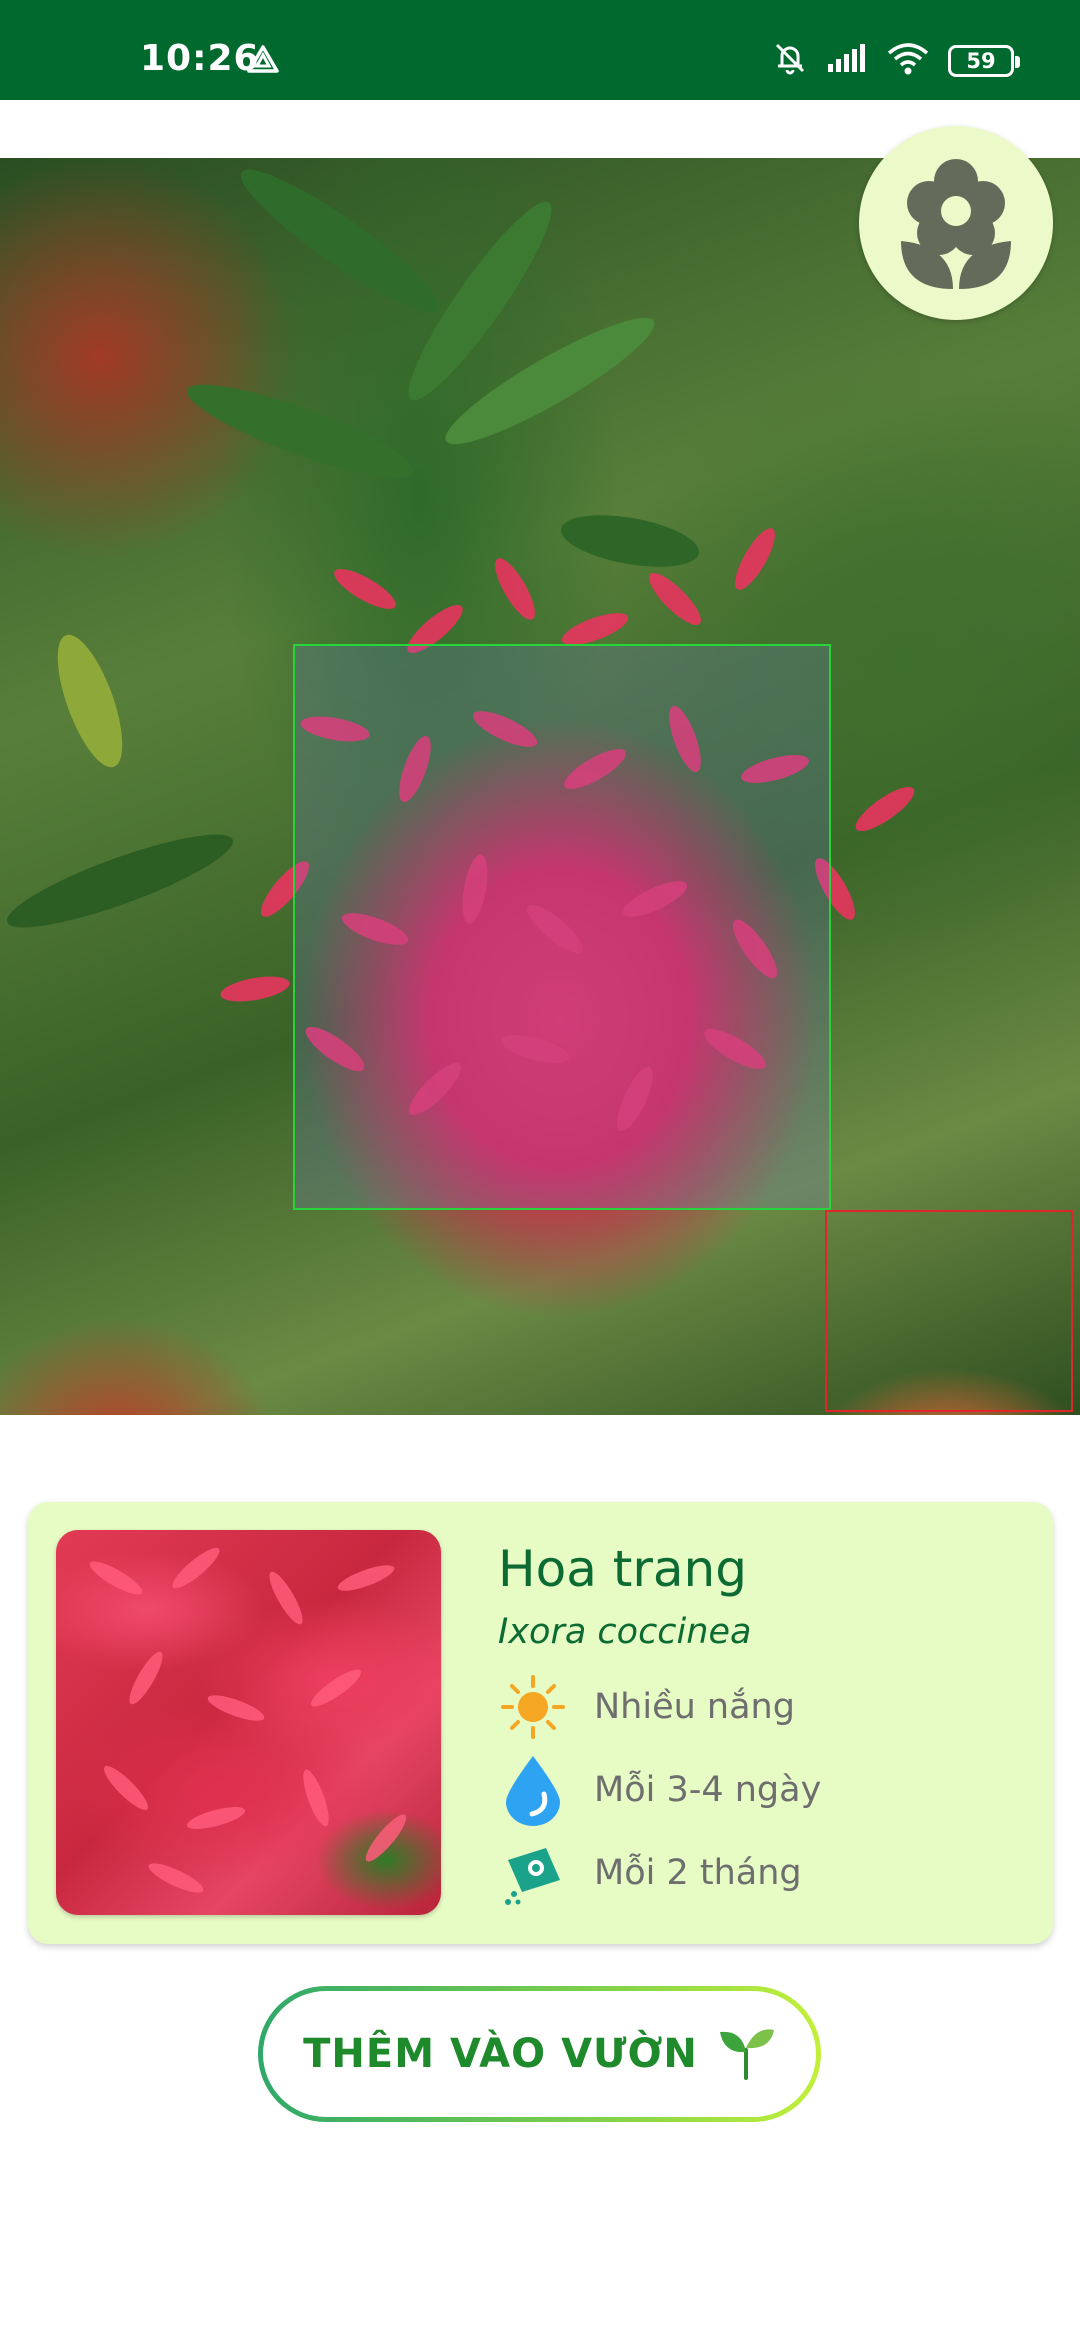 Image resolution: width=1080 pixels, height=2340 pixels. I want to click on care-watering: Mỗi 3-4 ngày, so click(660, 1790).